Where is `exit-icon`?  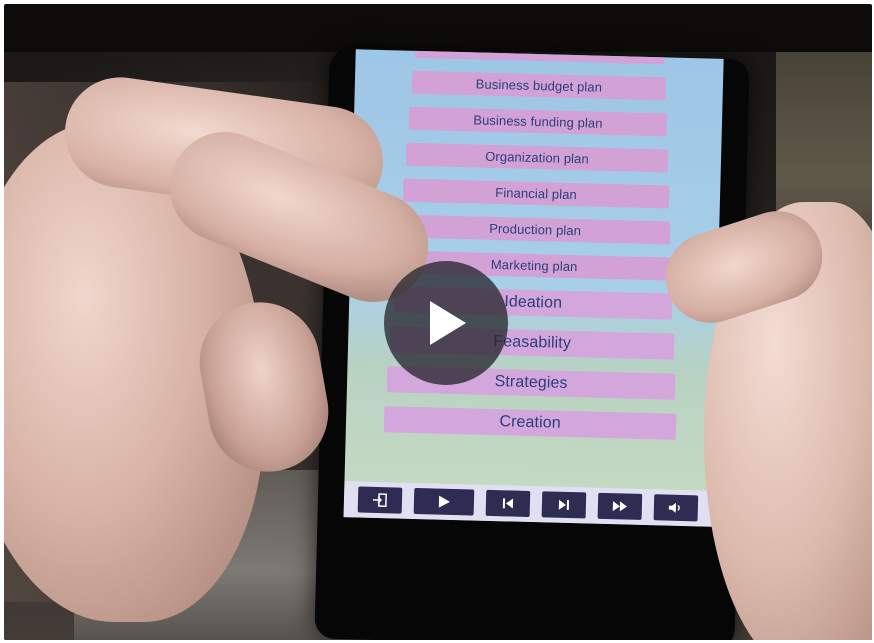
exit-icon is located at coordinates (379, 500).